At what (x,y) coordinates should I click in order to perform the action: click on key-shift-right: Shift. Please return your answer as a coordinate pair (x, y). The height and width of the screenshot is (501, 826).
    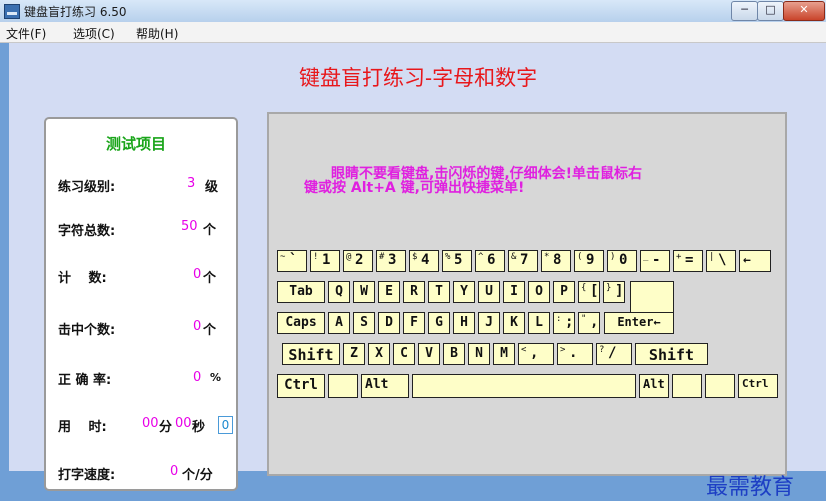
    Looking at the image, I should click on (671, 354).